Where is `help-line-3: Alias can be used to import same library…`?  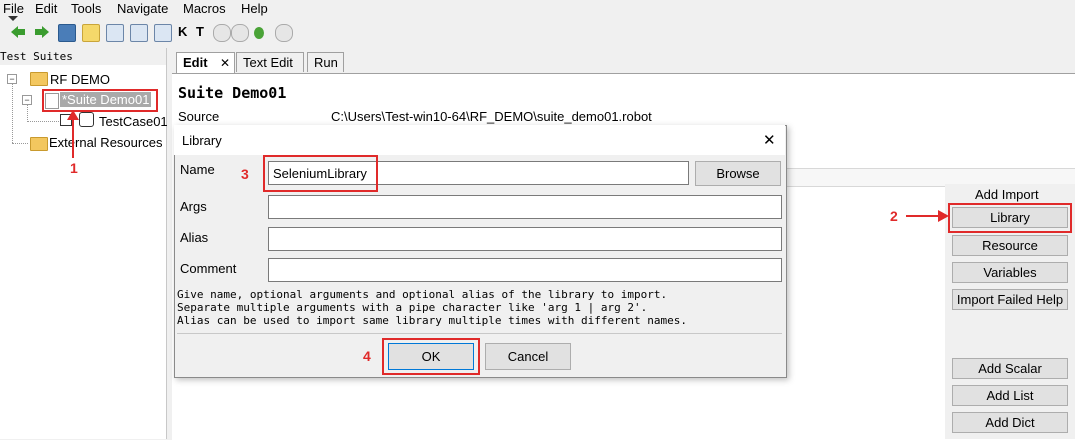
help-line-3: Alias can be used to import same library… is located at coordinates (432, 320).